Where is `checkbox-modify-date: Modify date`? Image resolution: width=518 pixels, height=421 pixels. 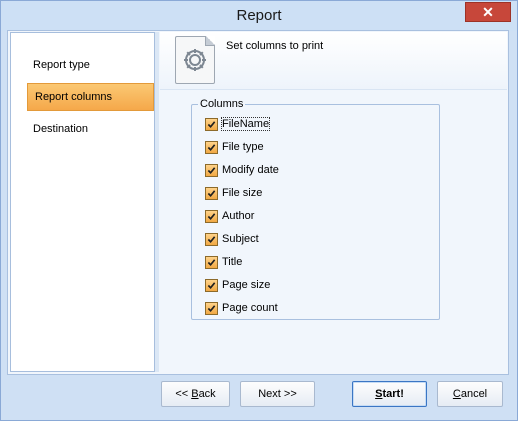 checkbox-modify-date: Modify date is located at coordinates (242, 170).